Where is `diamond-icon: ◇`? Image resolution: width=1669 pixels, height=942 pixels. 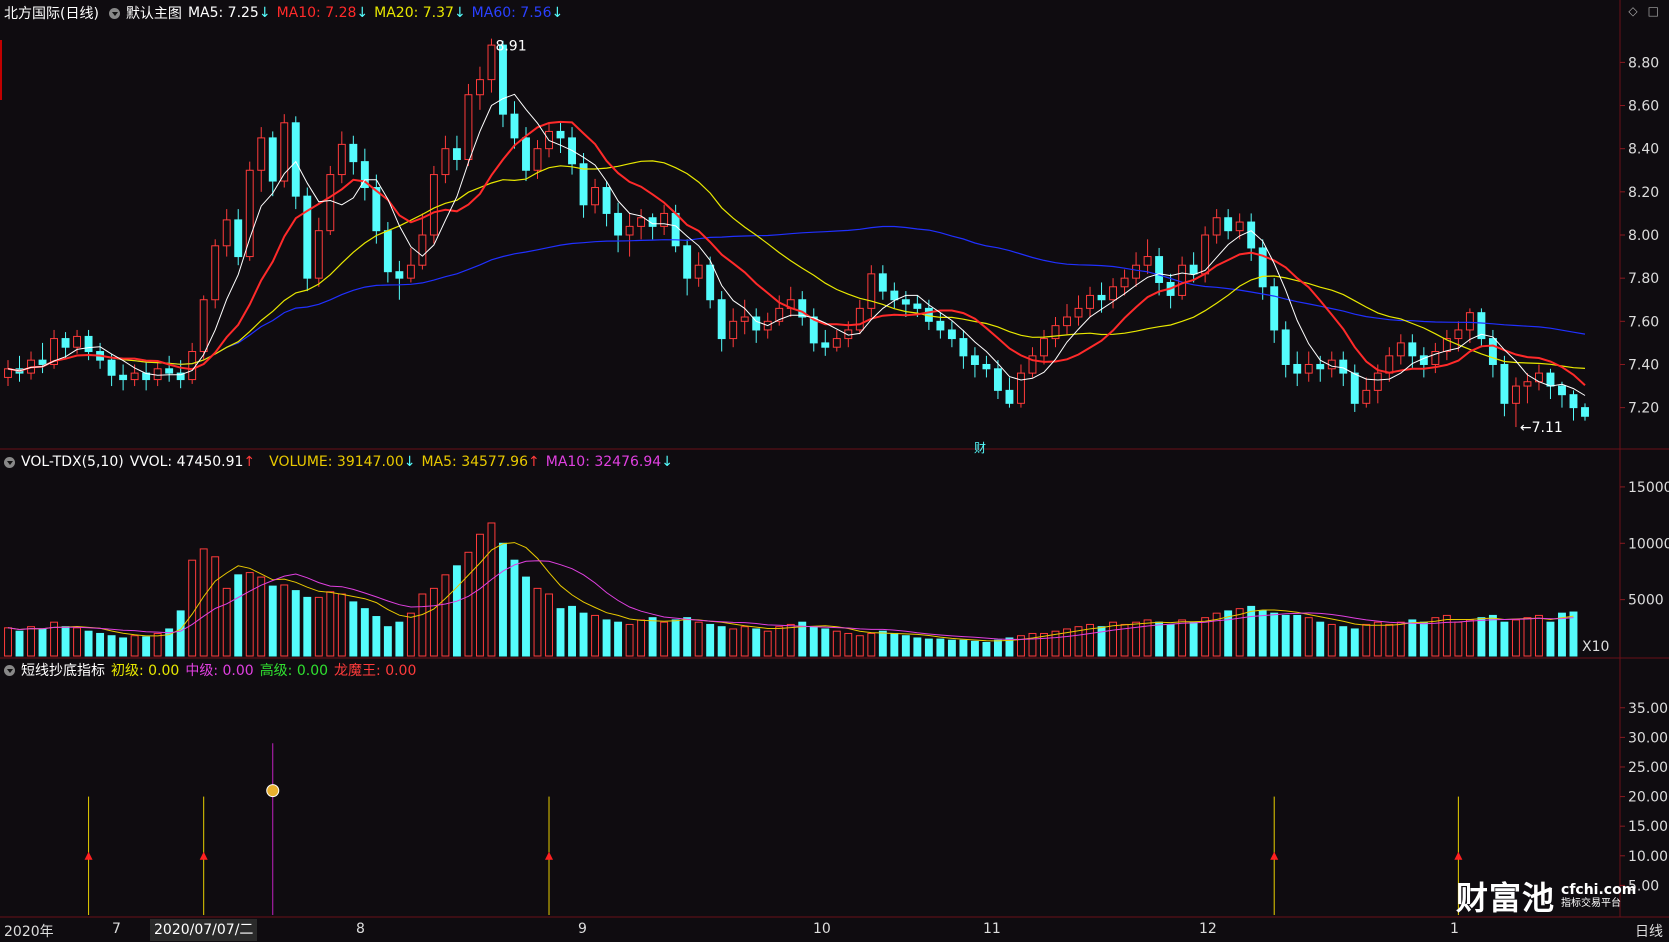
diamond-icon: ◇ is located at coordinates (1632, 11).